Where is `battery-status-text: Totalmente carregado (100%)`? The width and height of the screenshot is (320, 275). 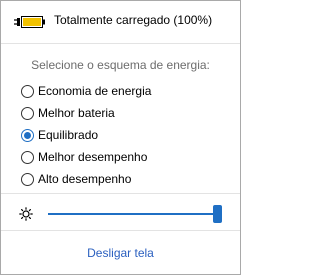
battery-status-text: Totalmente carregado (100%) is located at coordinates (133, 20).